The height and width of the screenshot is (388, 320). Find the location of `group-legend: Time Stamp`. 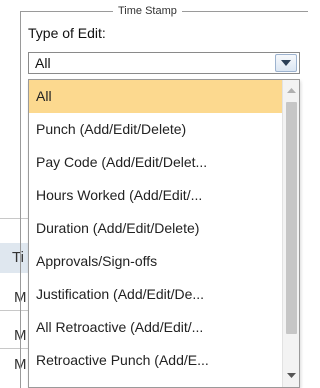

group-legend: Time Stamp is located at coordinates (147, 11).